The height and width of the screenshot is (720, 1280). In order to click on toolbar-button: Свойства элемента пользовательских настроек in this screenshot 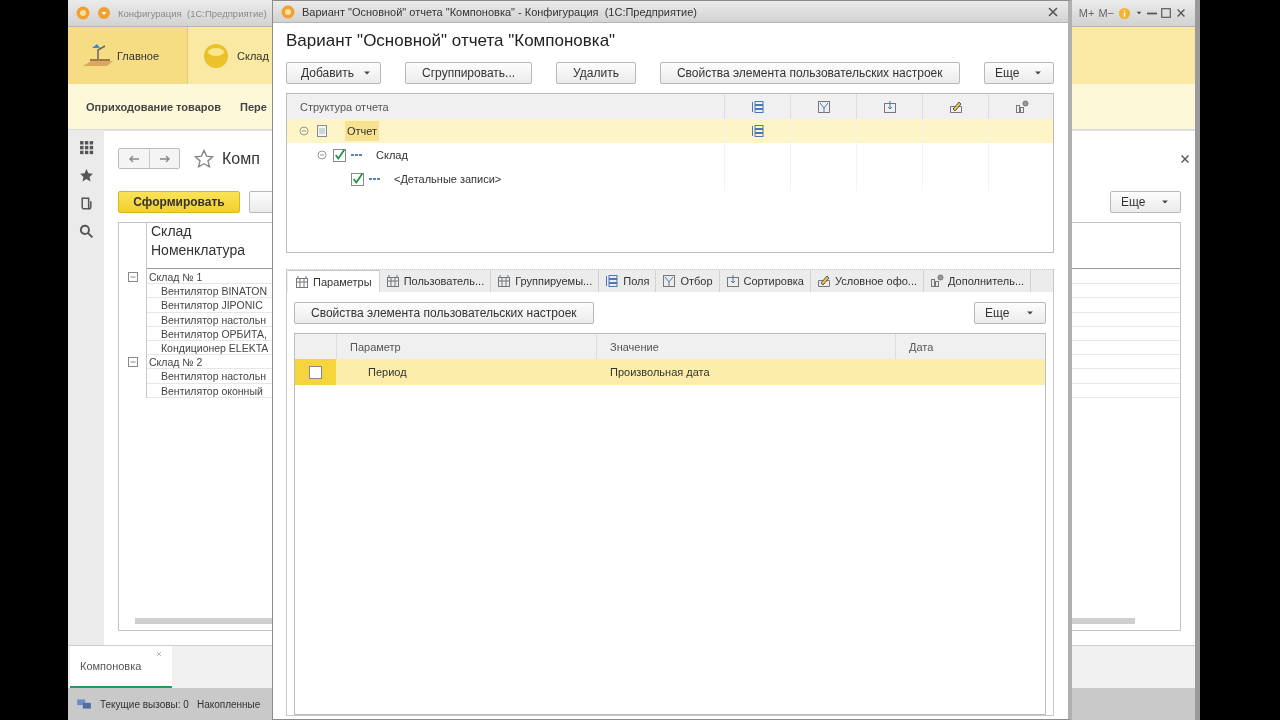, I will do `click(809, 73)`.